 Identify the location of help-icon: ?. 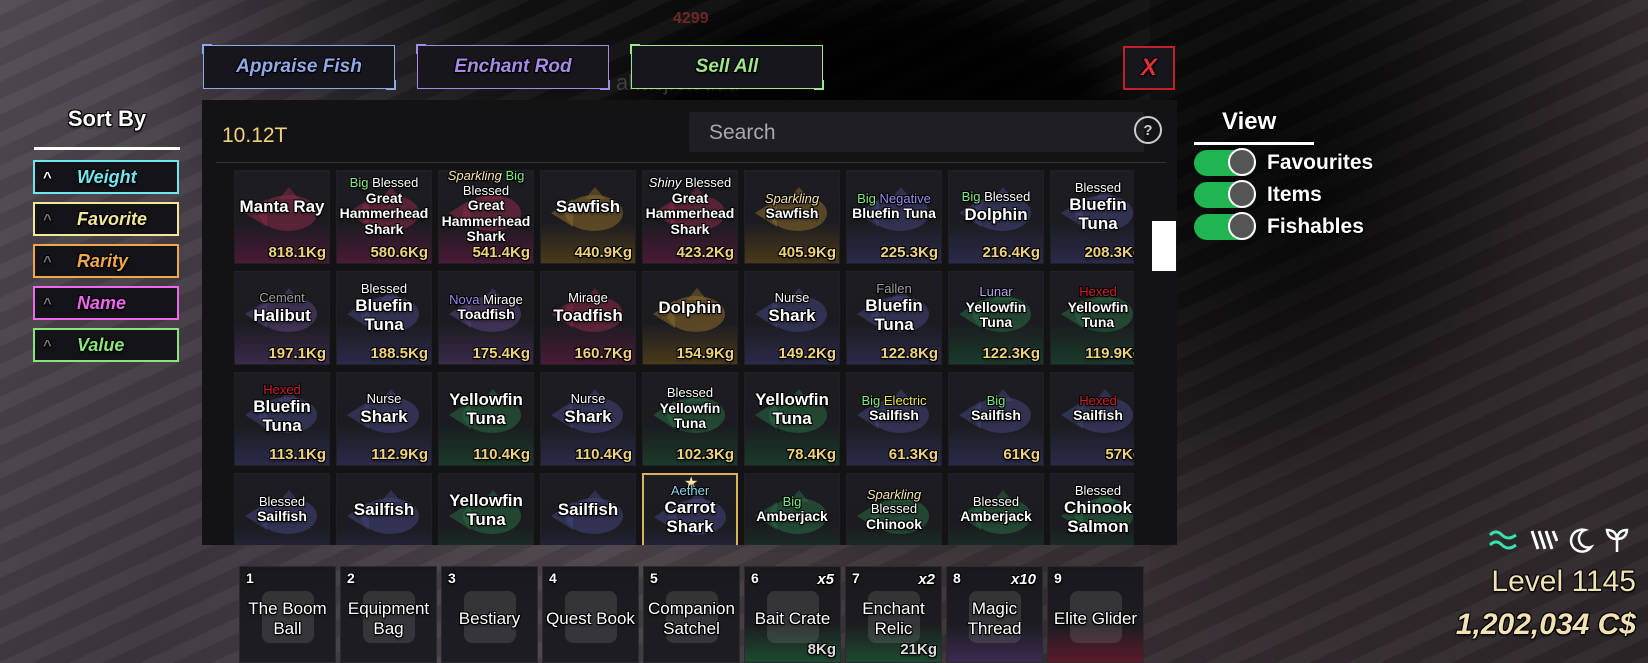
(1148, 130).